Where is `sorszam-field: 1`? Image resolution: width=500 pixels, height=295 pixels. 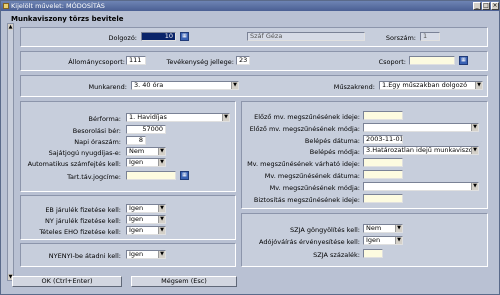 sorszam-field: 1 is located at coordinates (430, 36).